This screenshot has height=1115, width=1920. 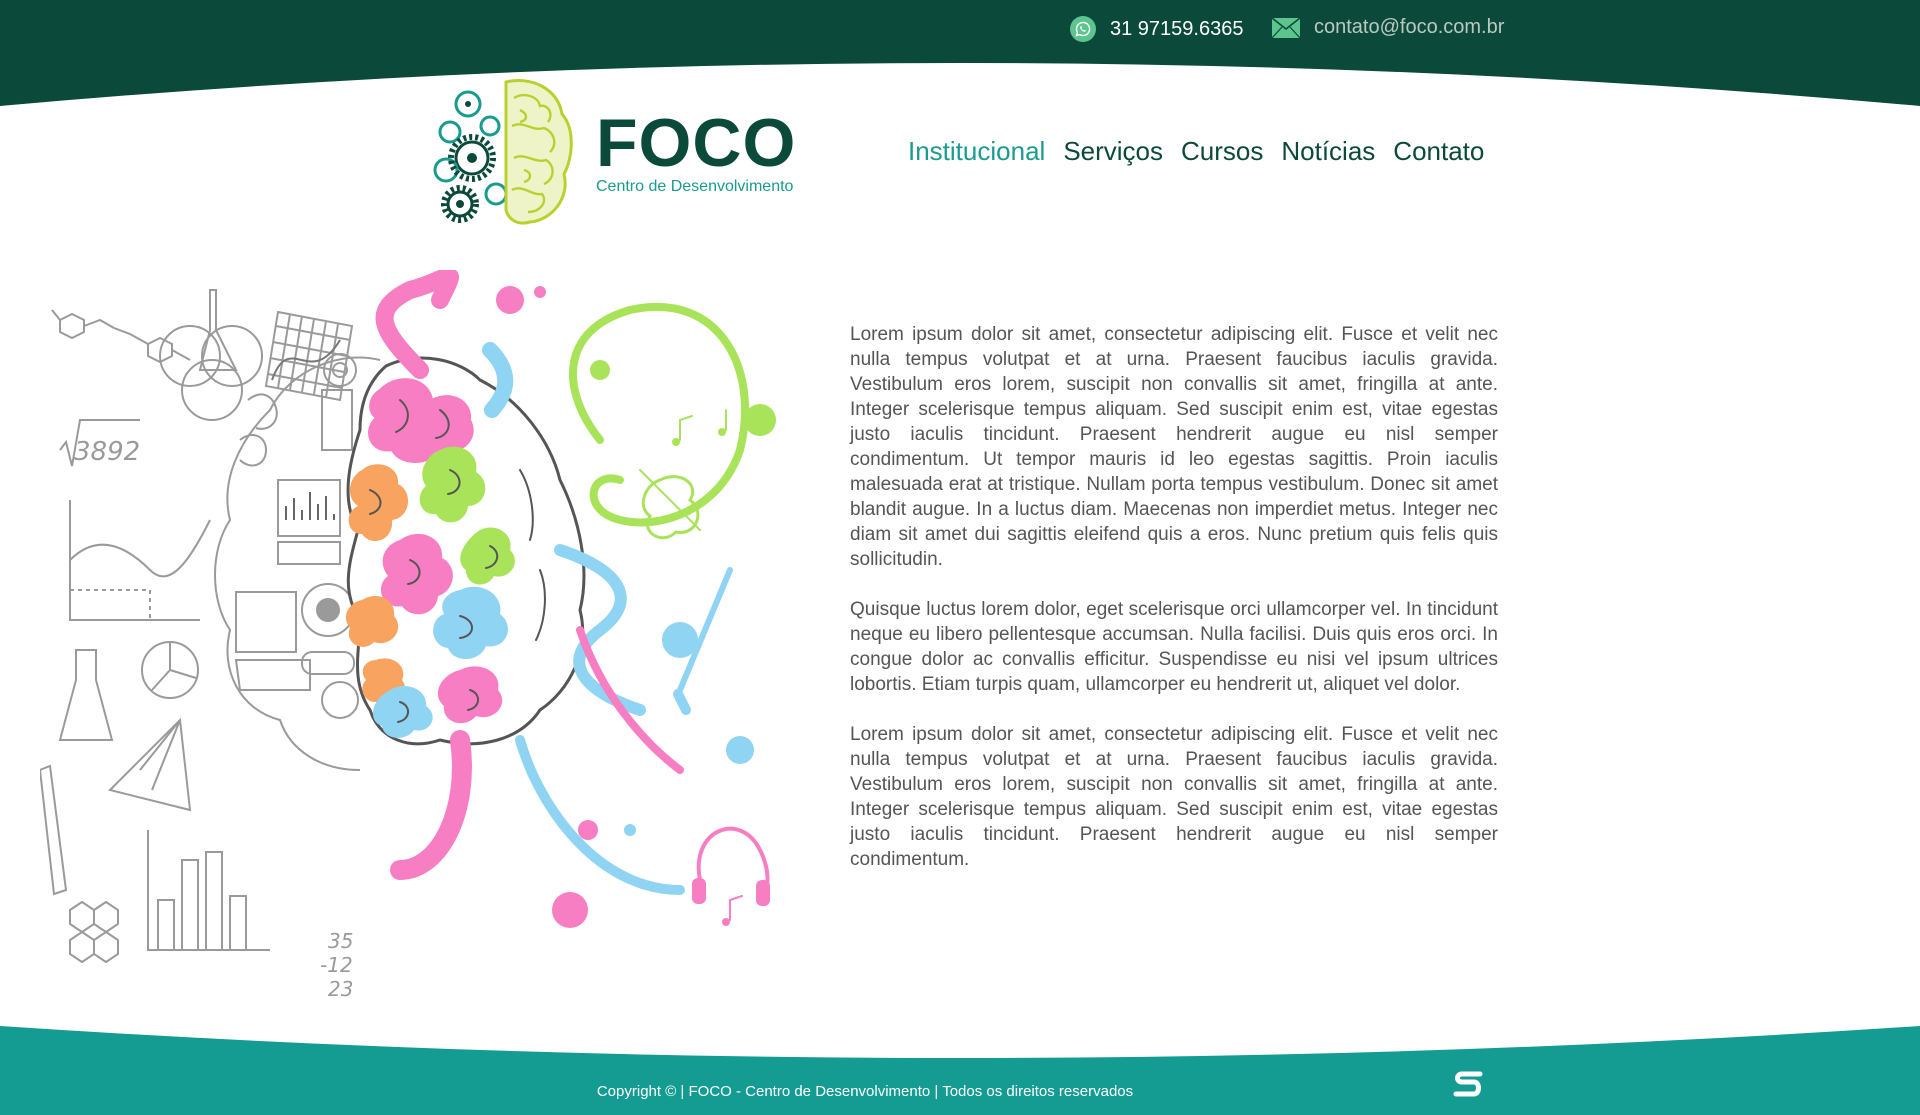 I want to click on top-bar, so click(x=960, y=55).